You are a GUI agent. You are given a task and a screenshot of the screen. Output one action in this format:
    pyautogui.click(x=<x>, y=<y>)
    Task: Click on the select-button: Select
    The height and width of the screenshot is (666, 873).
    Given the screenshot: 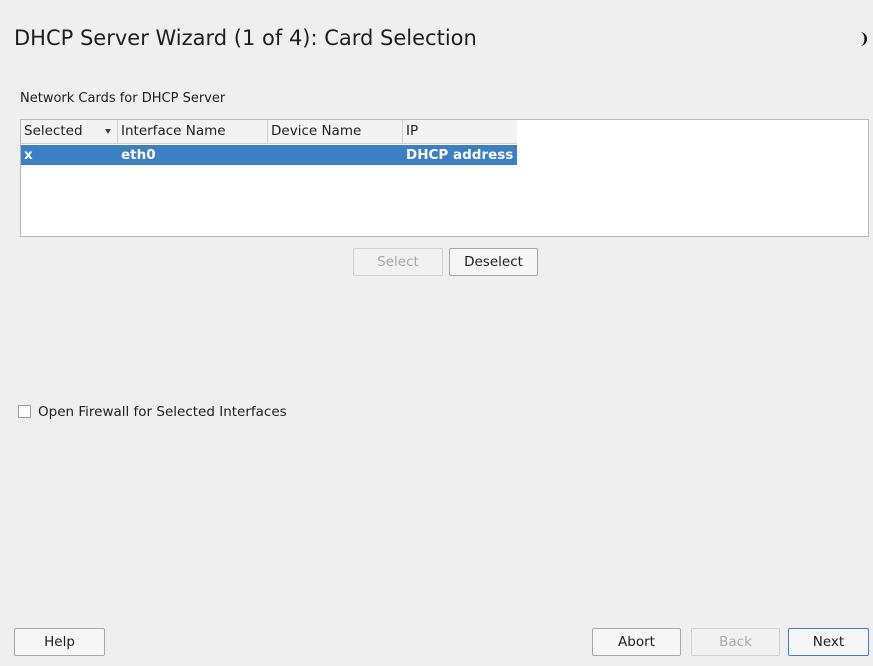 What is the action you would take?
    pyautogui.click(x=398, y=262)
    